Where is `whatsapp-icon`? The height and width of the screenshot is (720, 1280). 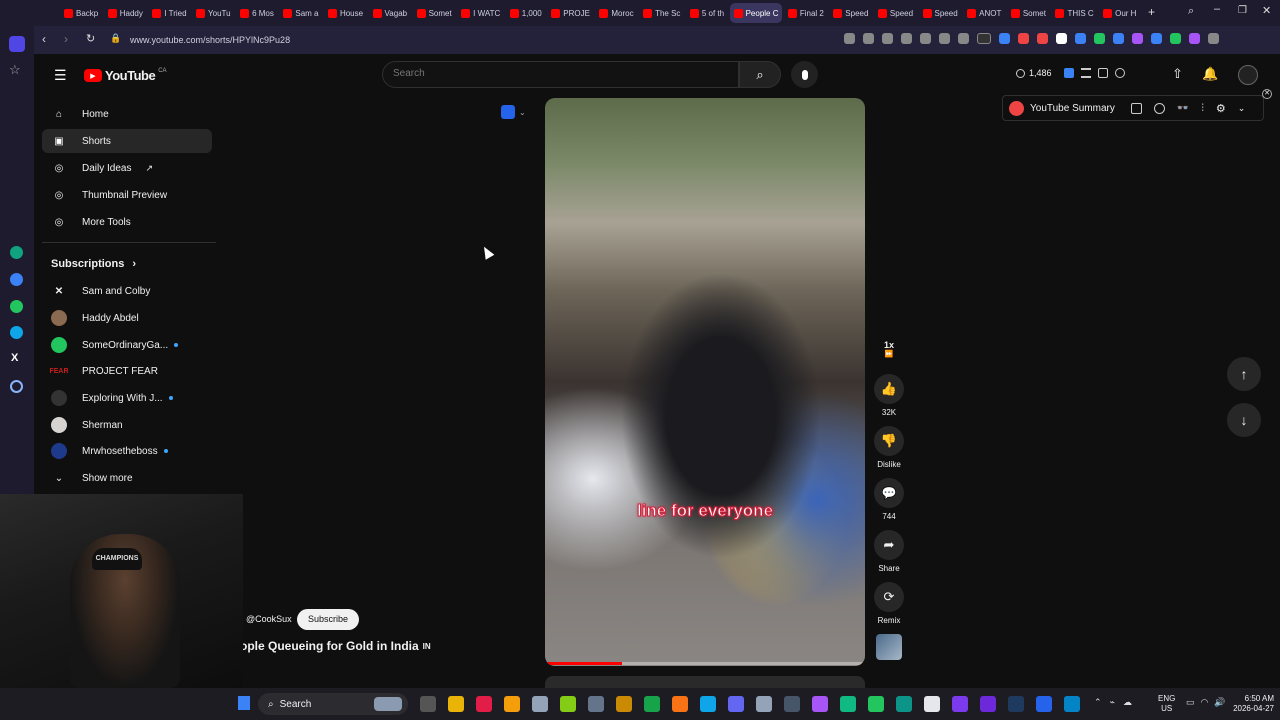
whatsapp-icon is located at coordinates (16, 306).